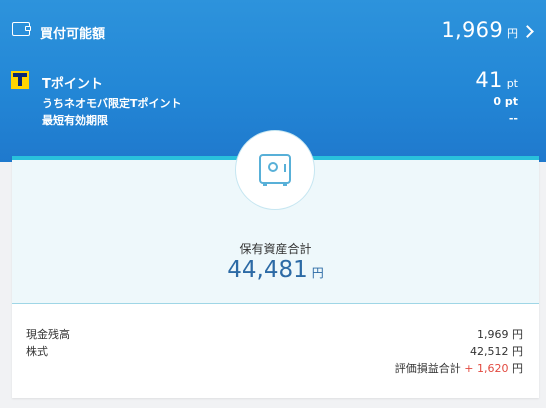 The width and height of the screenshot is (546, 408). What do you see at coordinates (48, 334) in the screenshot?
I see `cash-balance-label: 現金残高` at bounding box center [48, 334].